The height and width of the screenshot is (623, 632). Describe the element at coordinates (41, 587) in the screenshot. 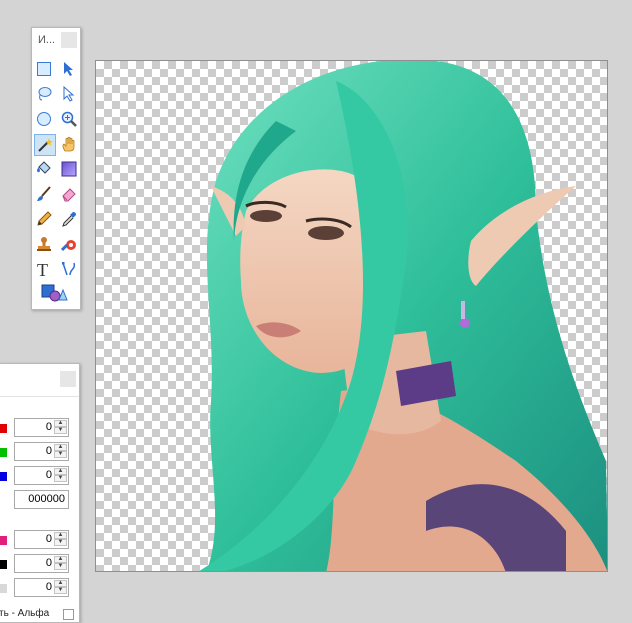

I see `brightness-value-input: 0 ▲ ▼` at that location.